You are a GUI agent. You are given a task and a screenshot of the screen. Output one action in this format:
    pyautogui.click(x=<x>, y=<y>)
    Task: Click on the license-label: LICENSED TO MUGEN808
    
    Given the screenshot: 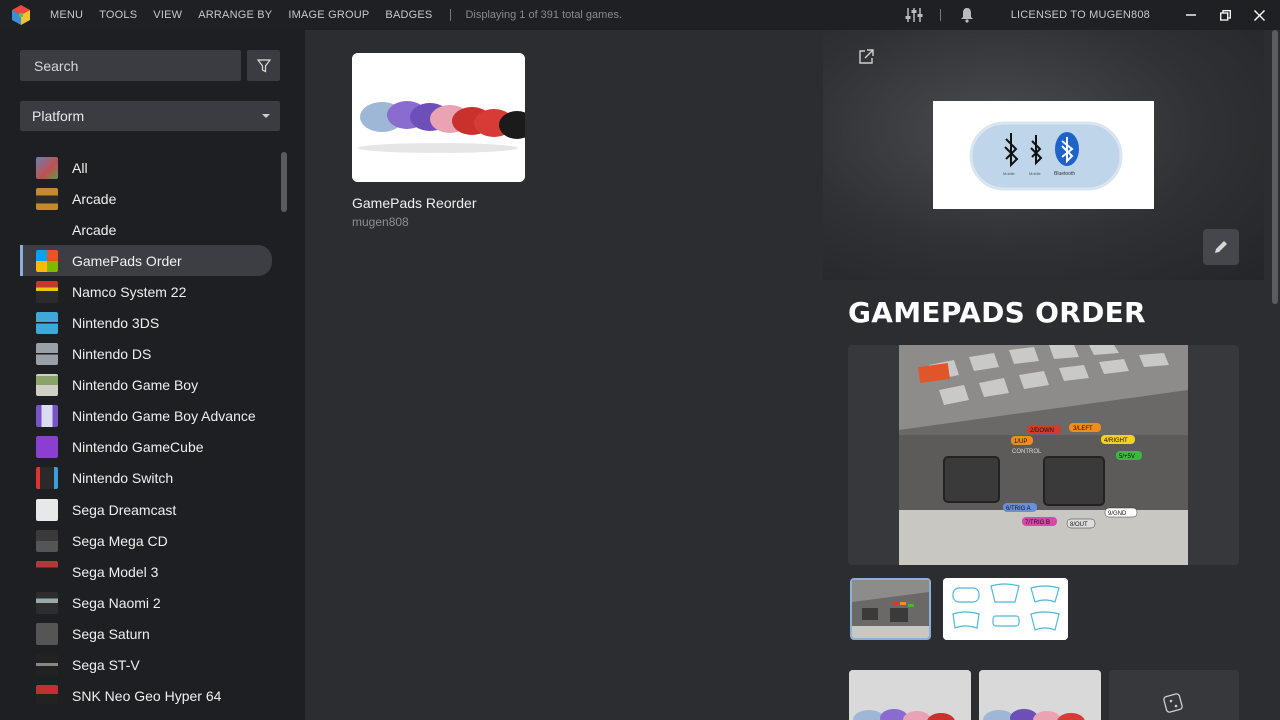 What is the action you would take?
    pyautogui.click(x=1080, y=15)
    